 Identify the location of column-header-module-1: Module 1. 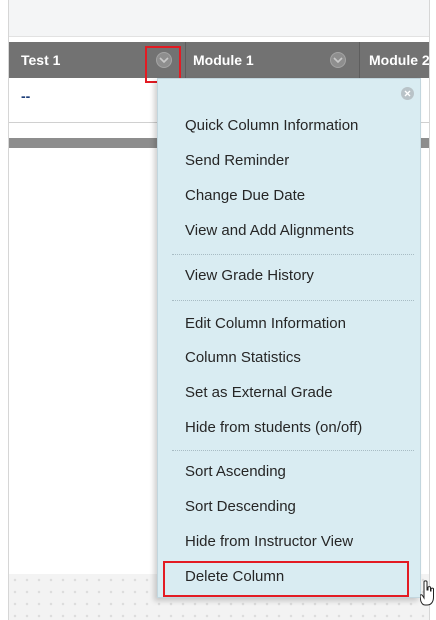
(223, 60).